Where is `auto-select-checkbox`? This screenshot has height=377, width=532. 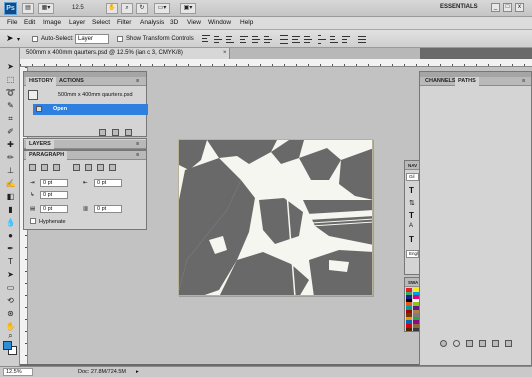 auto-select-checkbox is located at coordinates (35, 39).